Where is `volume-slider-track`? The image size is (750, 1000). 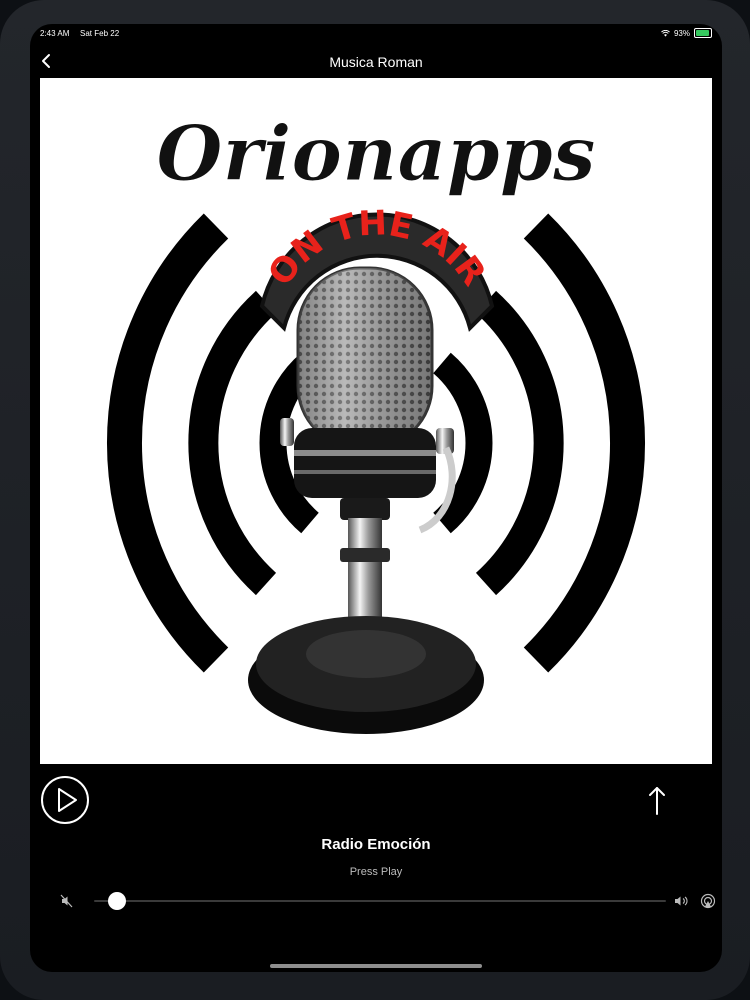 volume-slider-track is located at coordinates (380, 901).